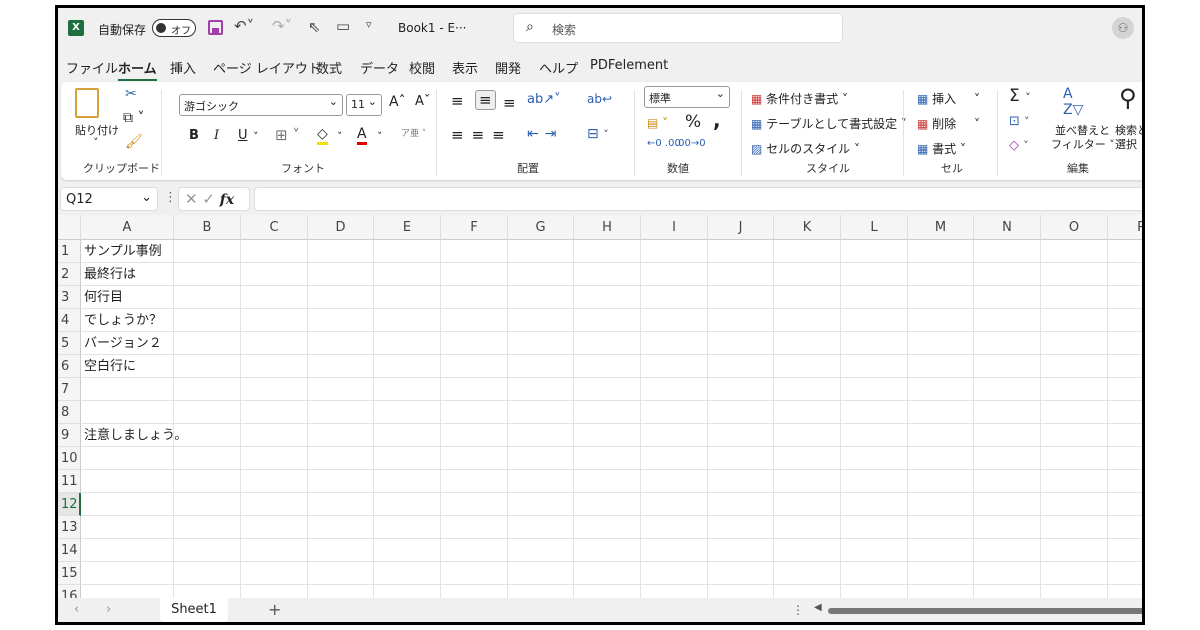 This screenshot has height=630, width=1200. I want to click on cell-K5, so click(807, 343).